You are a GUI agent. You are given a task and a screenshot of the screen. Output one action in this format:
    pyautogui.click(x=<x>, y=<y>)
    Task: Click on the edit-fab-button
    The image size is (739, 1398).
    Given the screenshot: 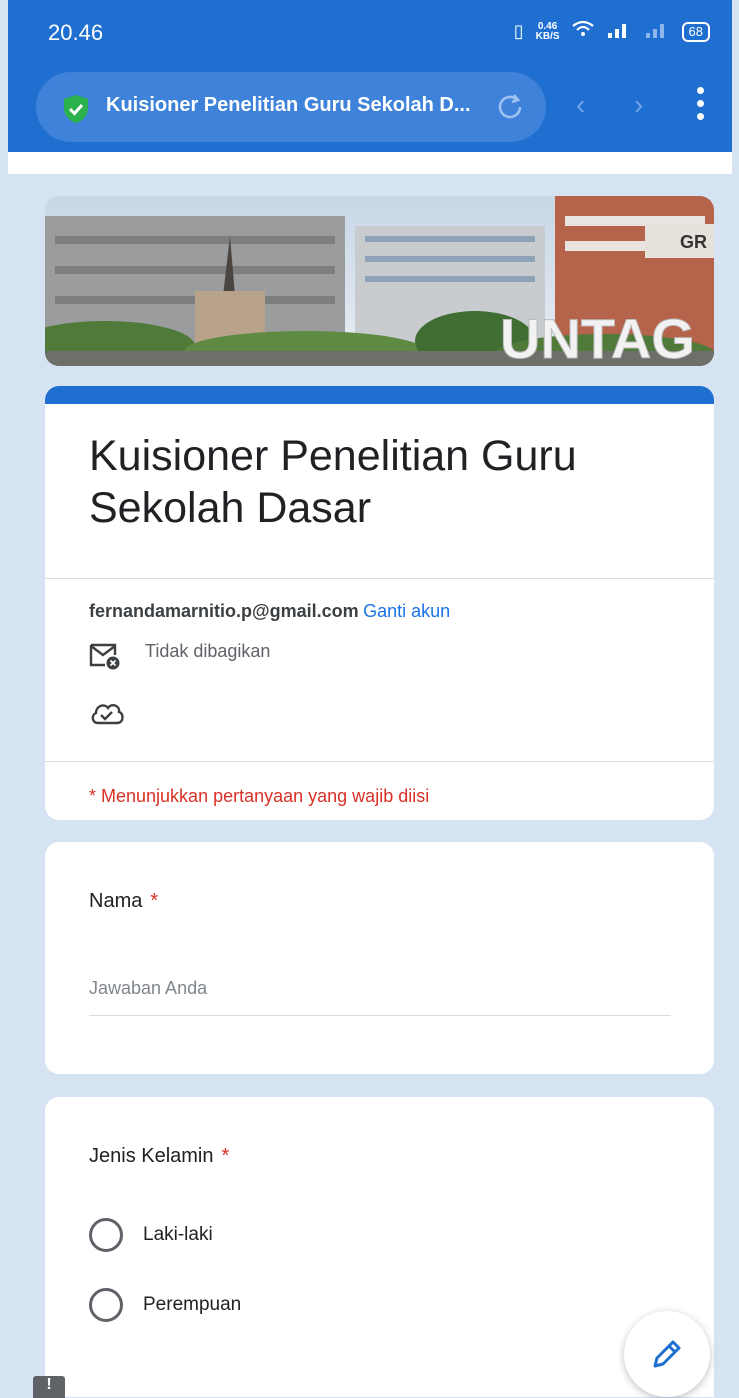 What is the action you would take?
    pyautogui.click(x=667, y=1354)
    